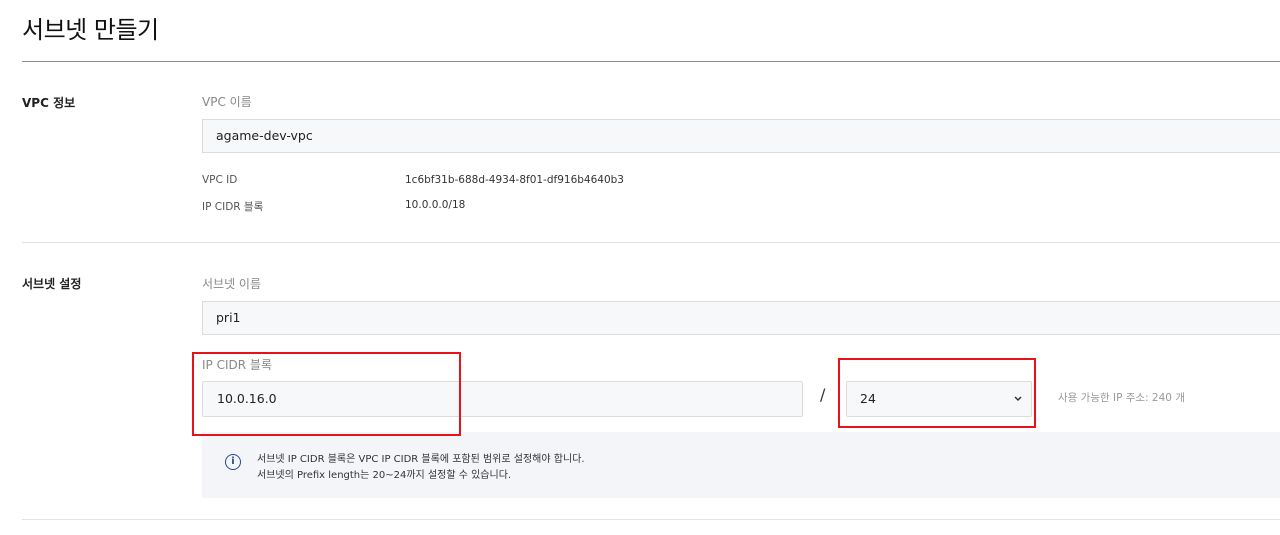 The height and width of the screenshot is (535, 1280). Describe the element at coordinates (741, 136) in the screenshot. I see `vpc-name-field: agame-dev-vpc` at that location.